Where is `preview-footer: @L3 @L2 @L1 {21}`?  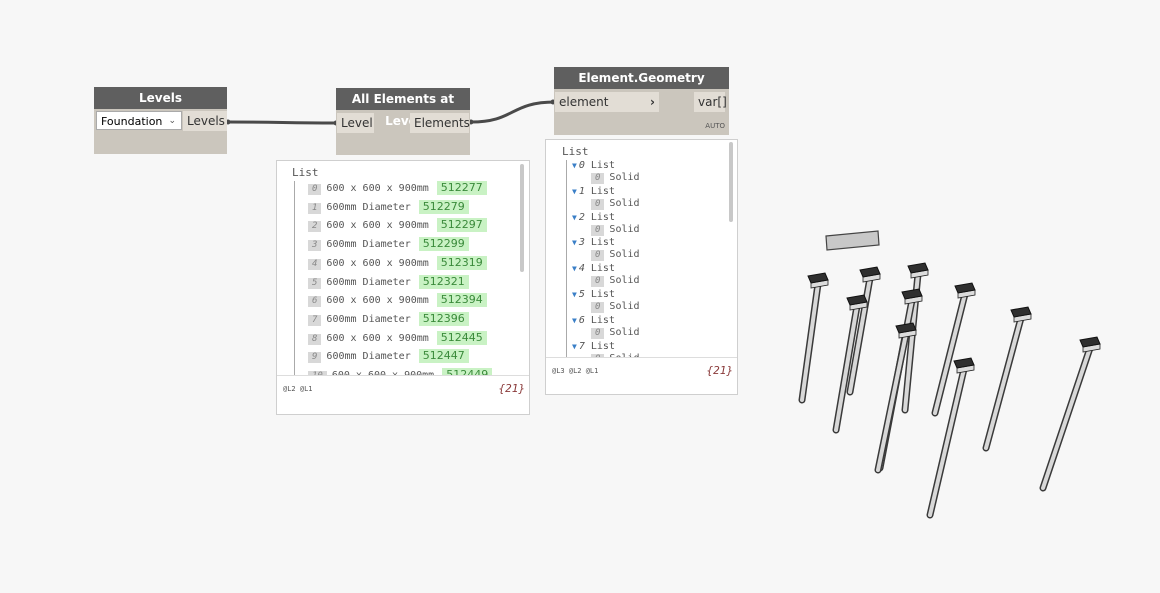
preview-footer: @L3 @L2 @L1 {21} is located at coordinates (641, 375).